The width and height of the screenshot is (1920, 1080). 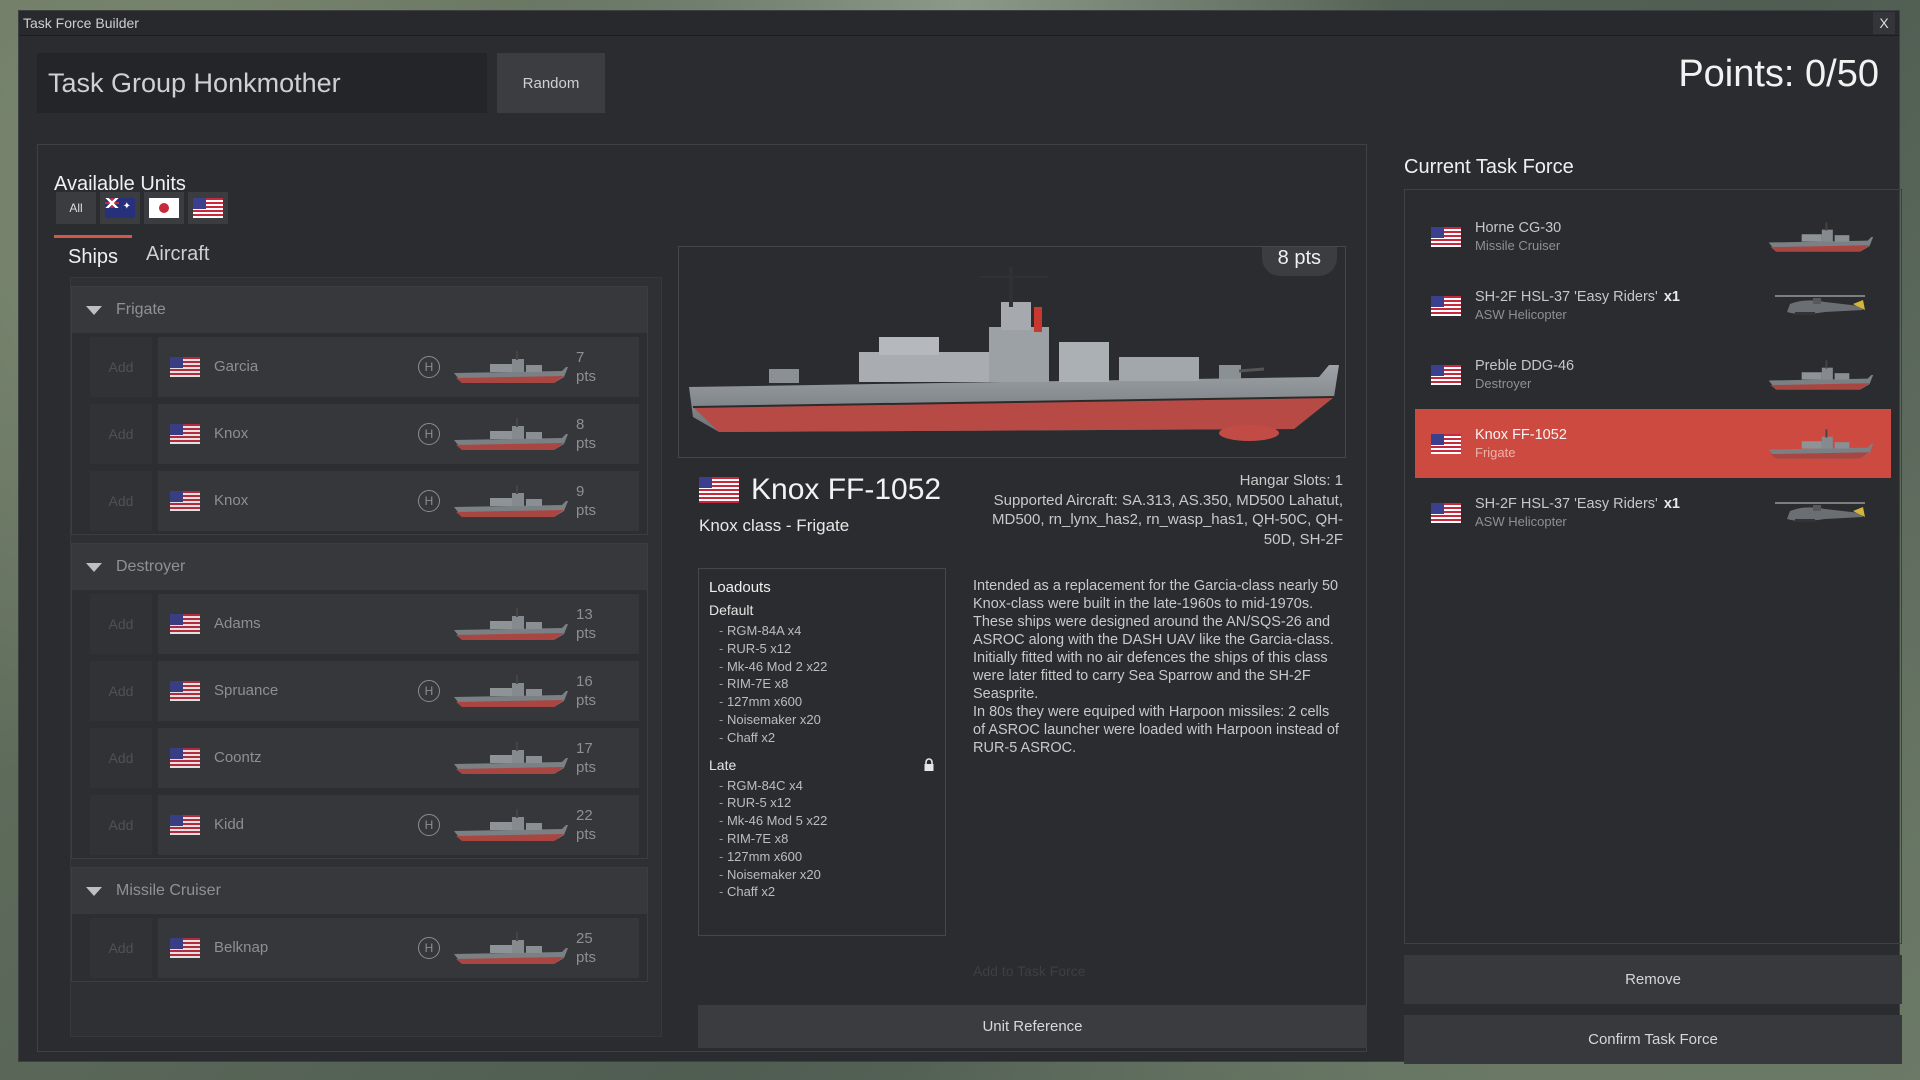 I want to click on group-header: Destroyer, so click(x=359, y=567).